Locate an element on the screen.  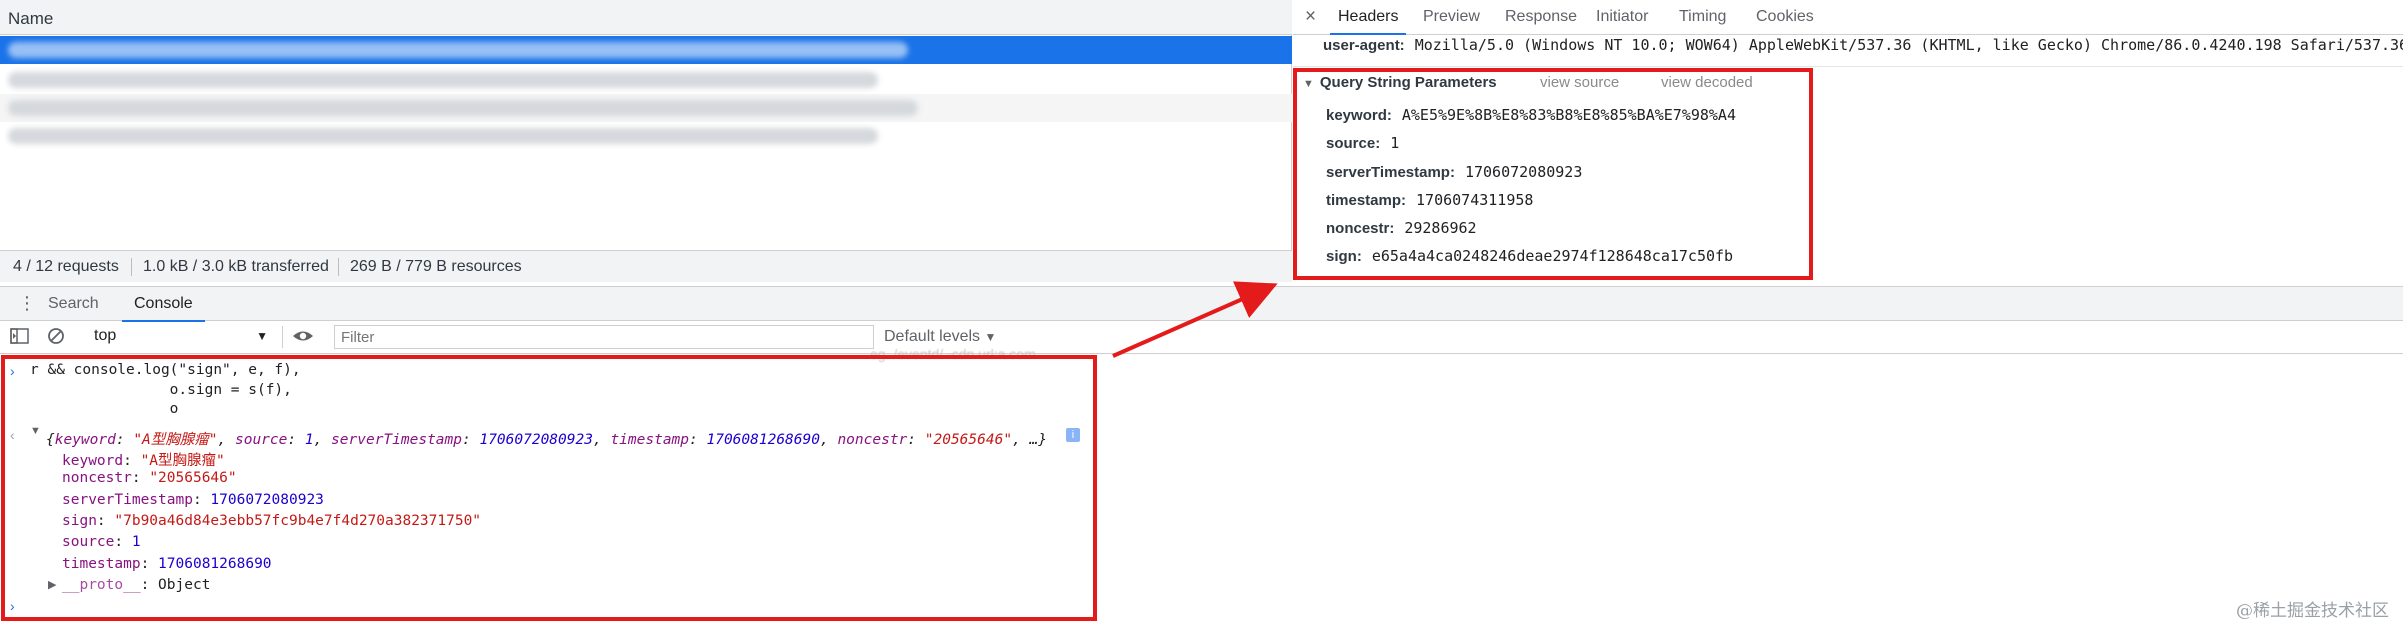
context-value: top is located at coordinates (105, 335).